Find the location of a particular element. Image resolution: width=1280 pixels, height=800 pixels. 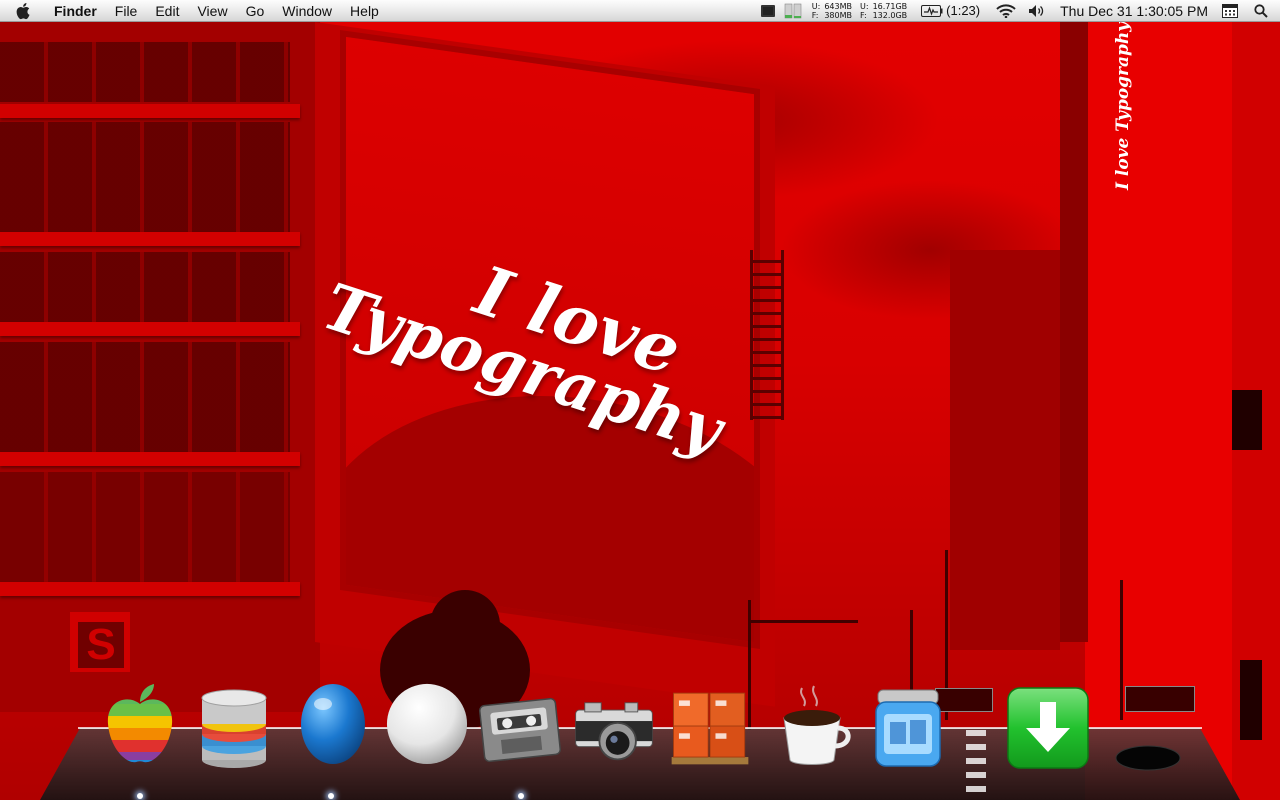

blue-jar-icon is located at coordinates (908, 728).